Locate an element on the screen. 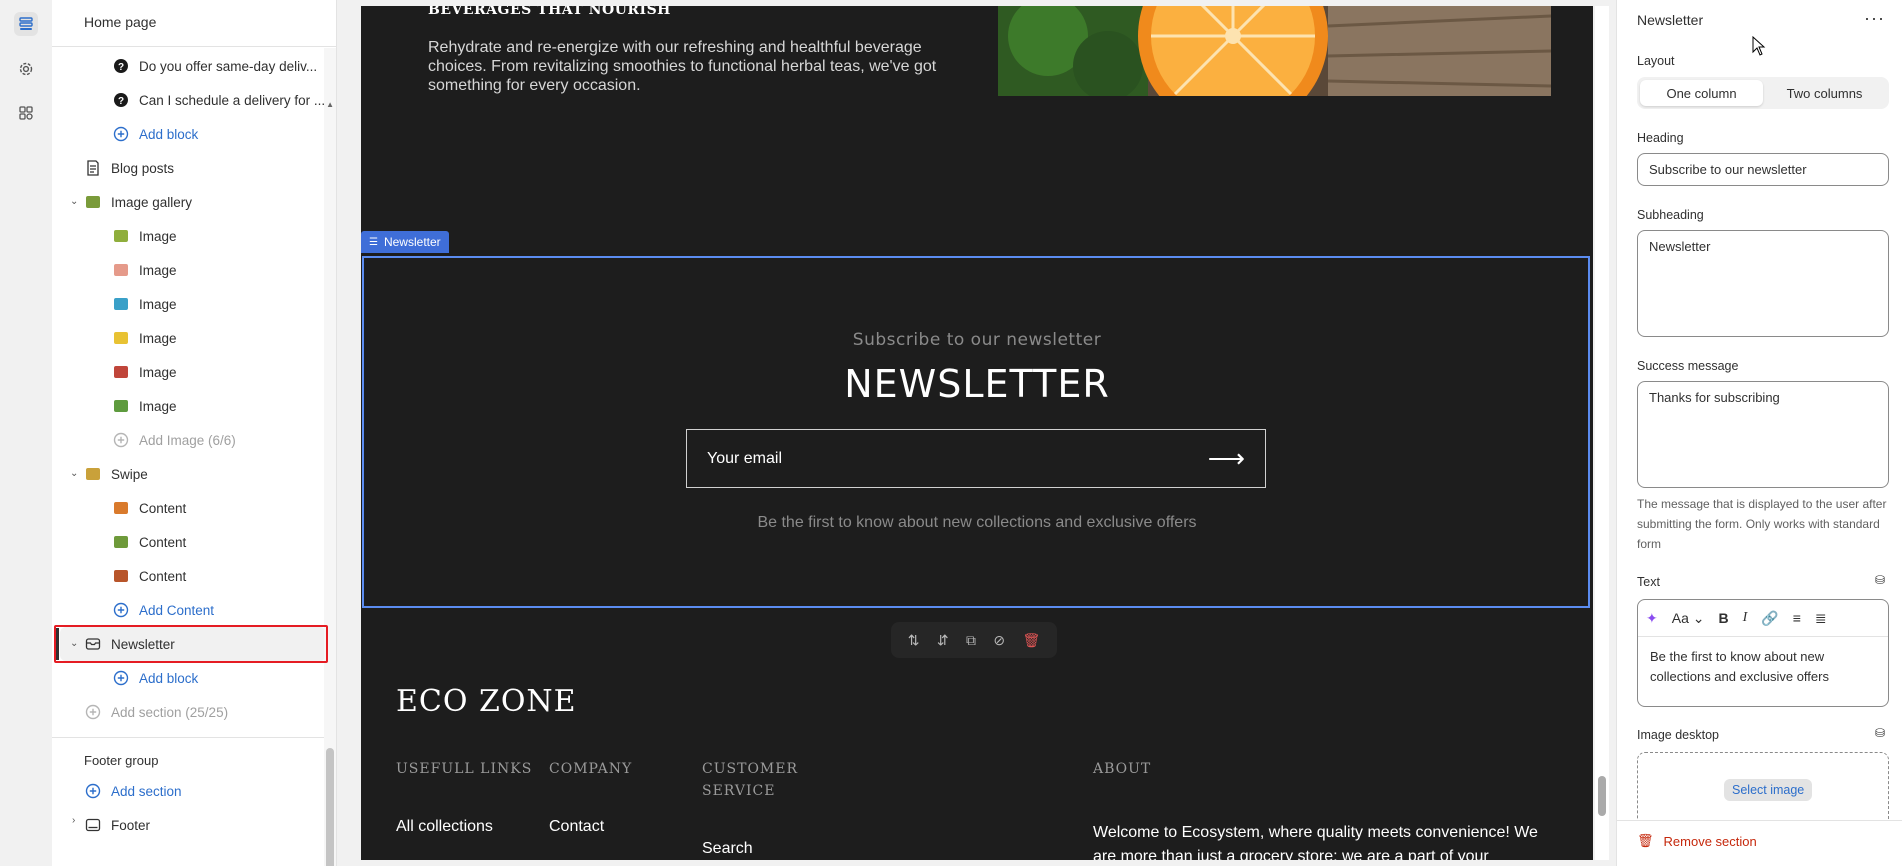  orange-image is located at coordinates (1274, 51).